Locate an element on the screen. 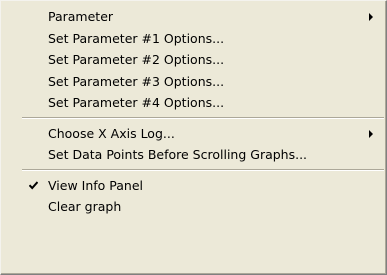  menu-item-clear-graph: Clear graph is located at coordinates (193, 207).